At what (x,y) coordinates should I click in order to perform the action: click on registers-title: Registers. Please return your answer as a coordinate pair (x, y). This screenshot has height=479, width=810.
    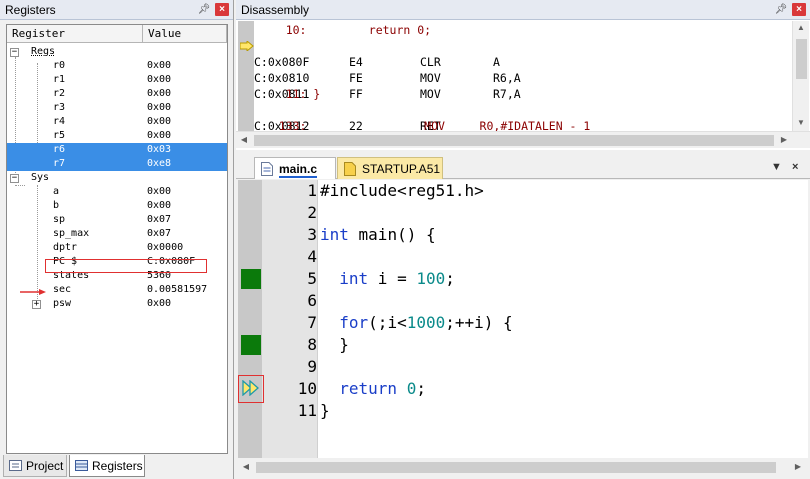
    Looking at the image, I should click on (30, 10).